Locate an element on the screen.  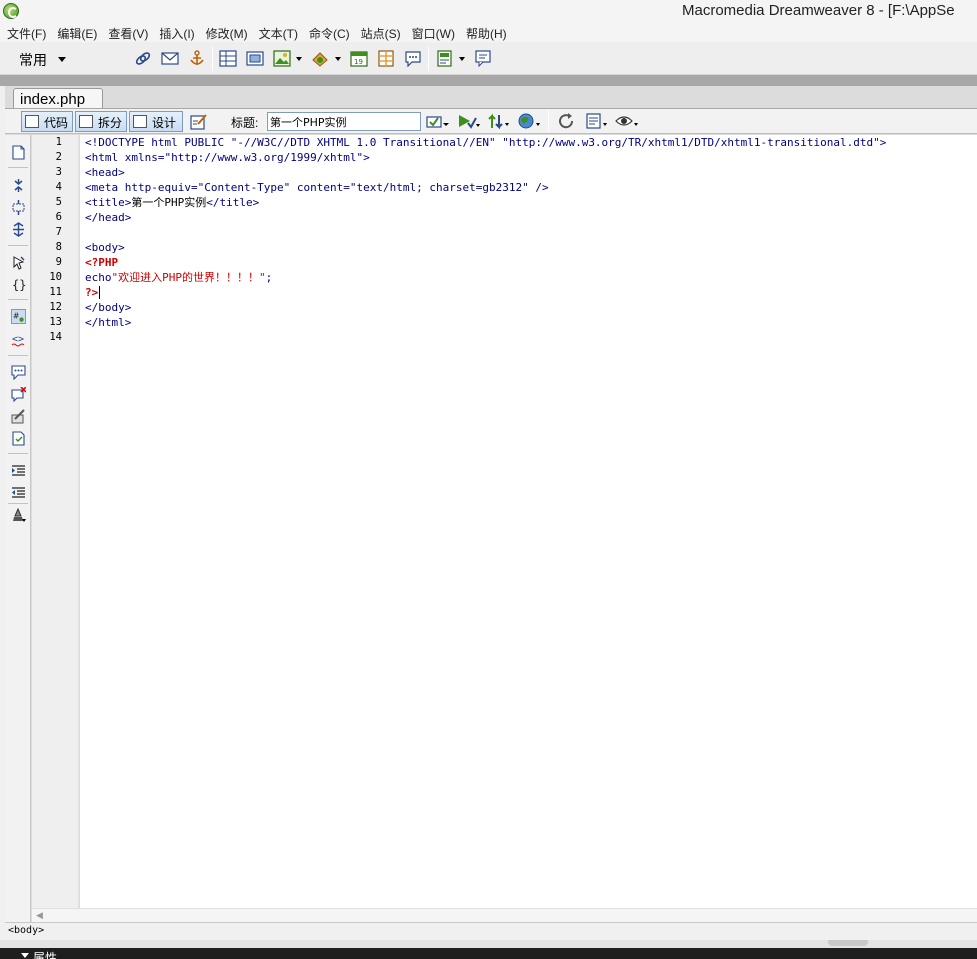
dreamweaver-app-icon is located at coordinates (11, 11).